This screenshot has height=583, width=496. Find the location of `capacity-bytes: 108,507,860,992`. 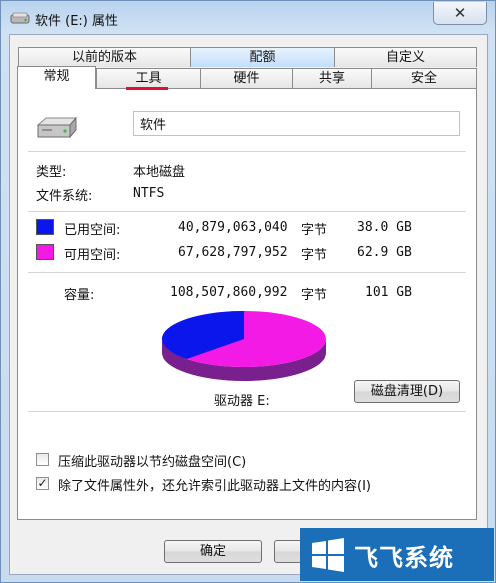

capacity-bytes: 108,507,860,992 is located at coordinates (229, 292).